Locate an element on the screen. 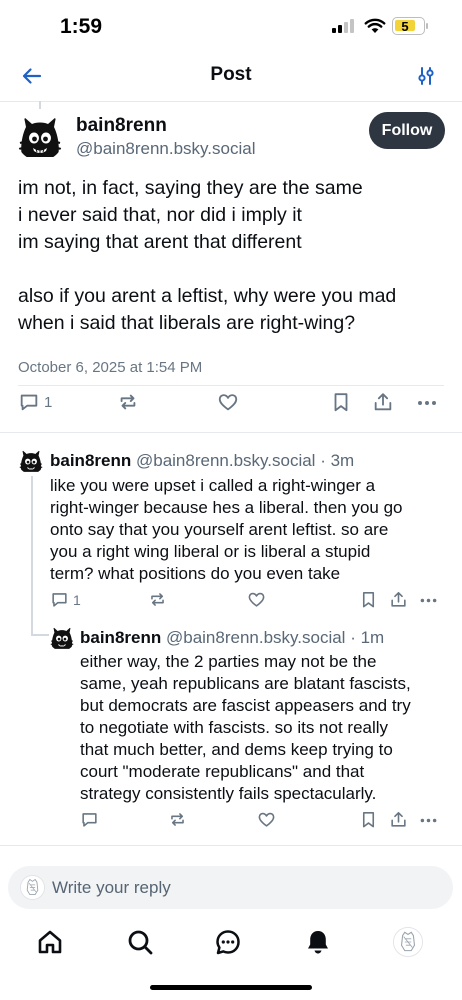  main-post-author-name: bain8renn is located at coordinates (121, 126).